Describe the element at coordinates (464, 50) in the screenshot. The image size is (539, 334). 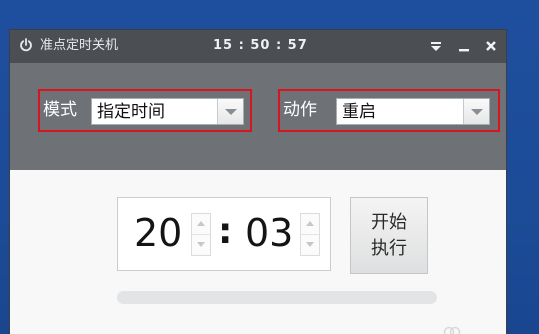
I see `minimize-icon` at that location.